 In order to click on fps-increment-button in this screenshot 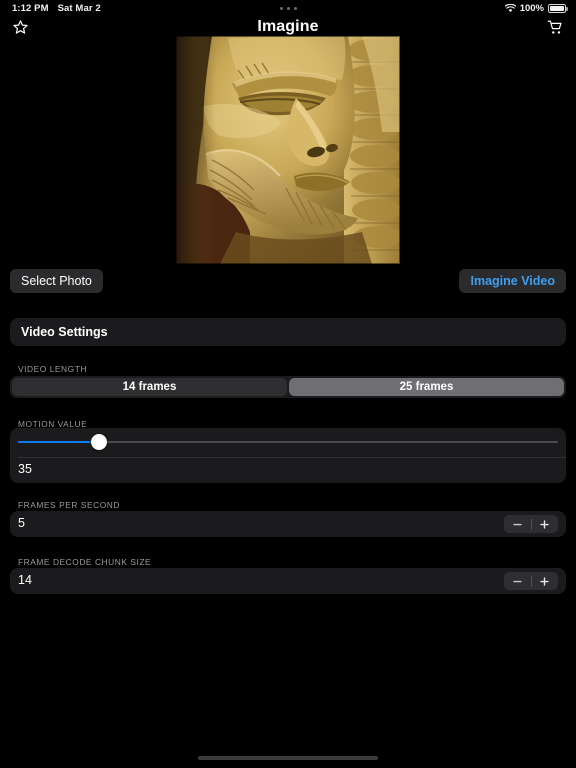, I will do `click(545, 524)`.